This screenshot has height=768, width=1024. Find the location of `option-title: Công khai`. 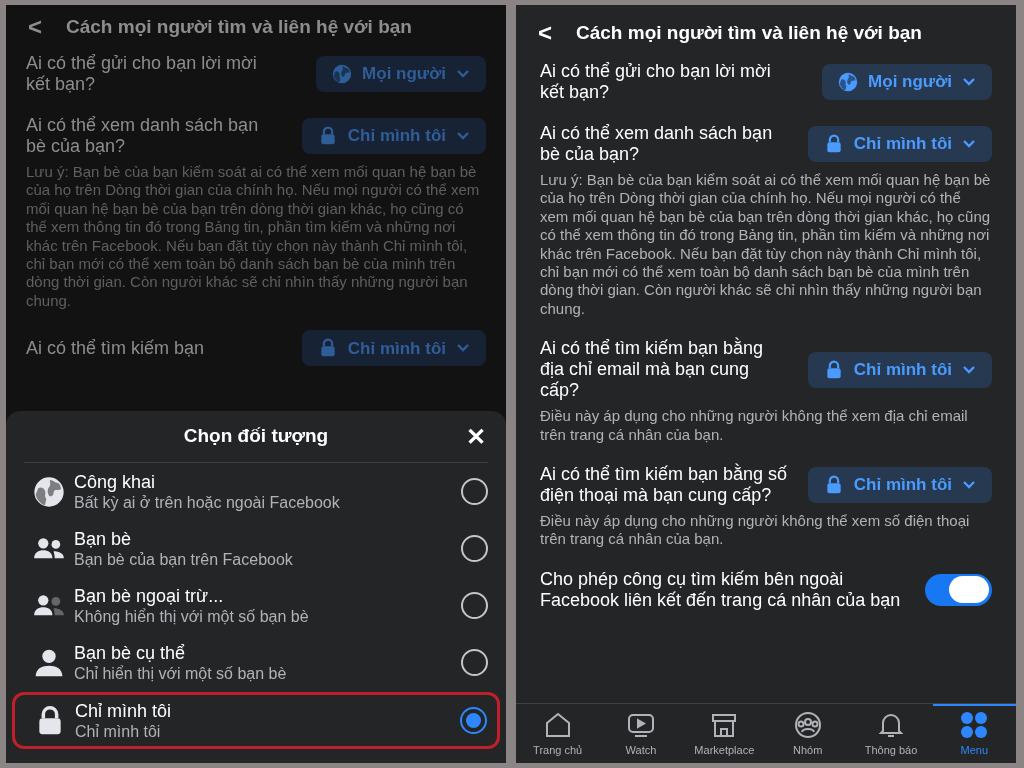

option-title: Công khai is located at coordinates (115, 481).